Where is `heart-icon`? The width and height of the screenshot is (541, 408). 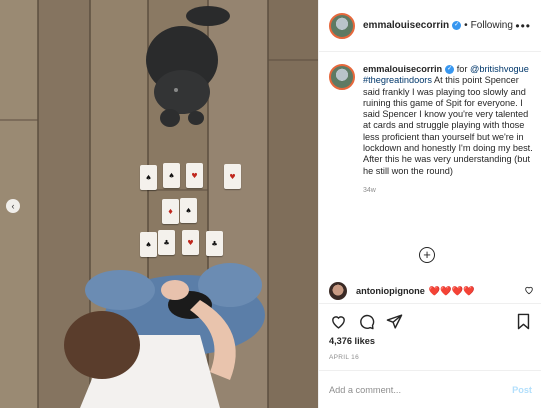
heart-icon is located at coordinates (338, 322).